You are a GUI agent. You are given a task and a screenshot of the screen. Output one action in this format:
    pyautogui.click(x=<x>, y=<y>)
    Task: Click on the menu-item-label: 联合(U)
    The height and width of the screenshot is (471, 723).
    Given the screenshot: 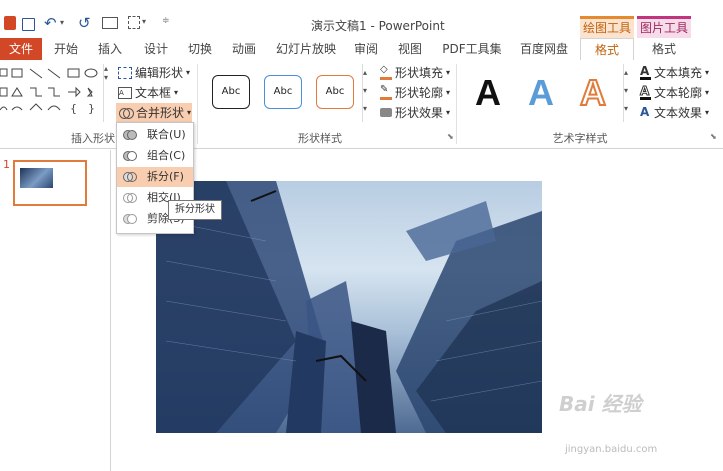 What is the action you would take?
    pyautogui.click(x=166, y=134)
    